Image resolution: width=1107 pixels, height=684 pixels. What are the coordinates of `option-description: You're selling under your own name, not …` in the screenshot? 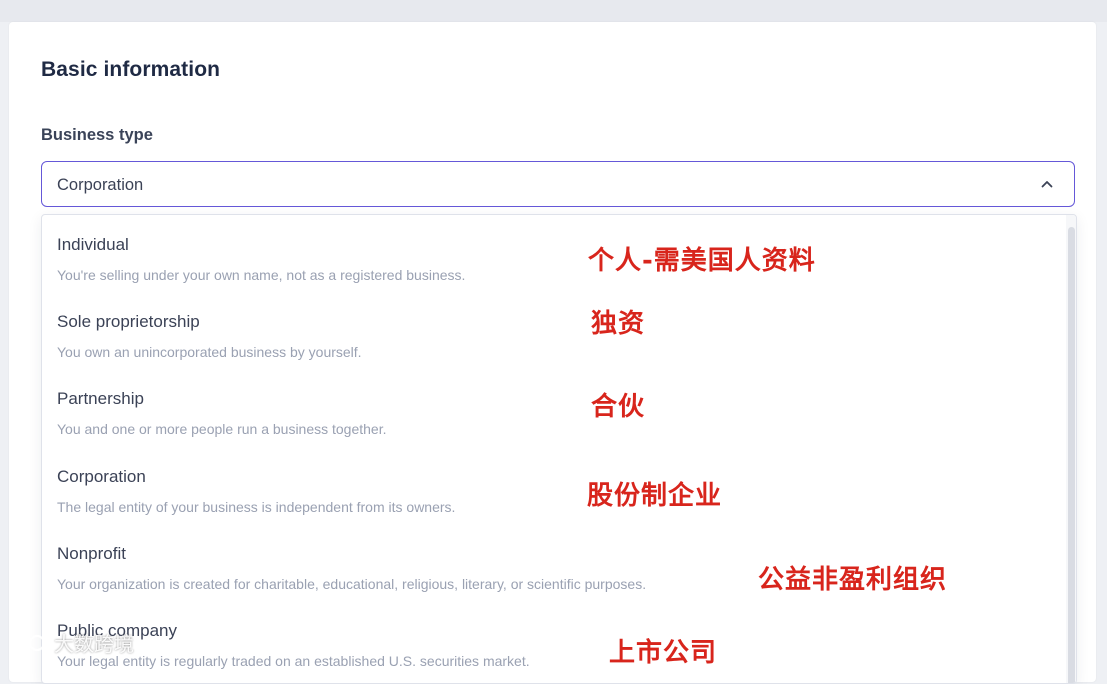 It's located at (261, 275).